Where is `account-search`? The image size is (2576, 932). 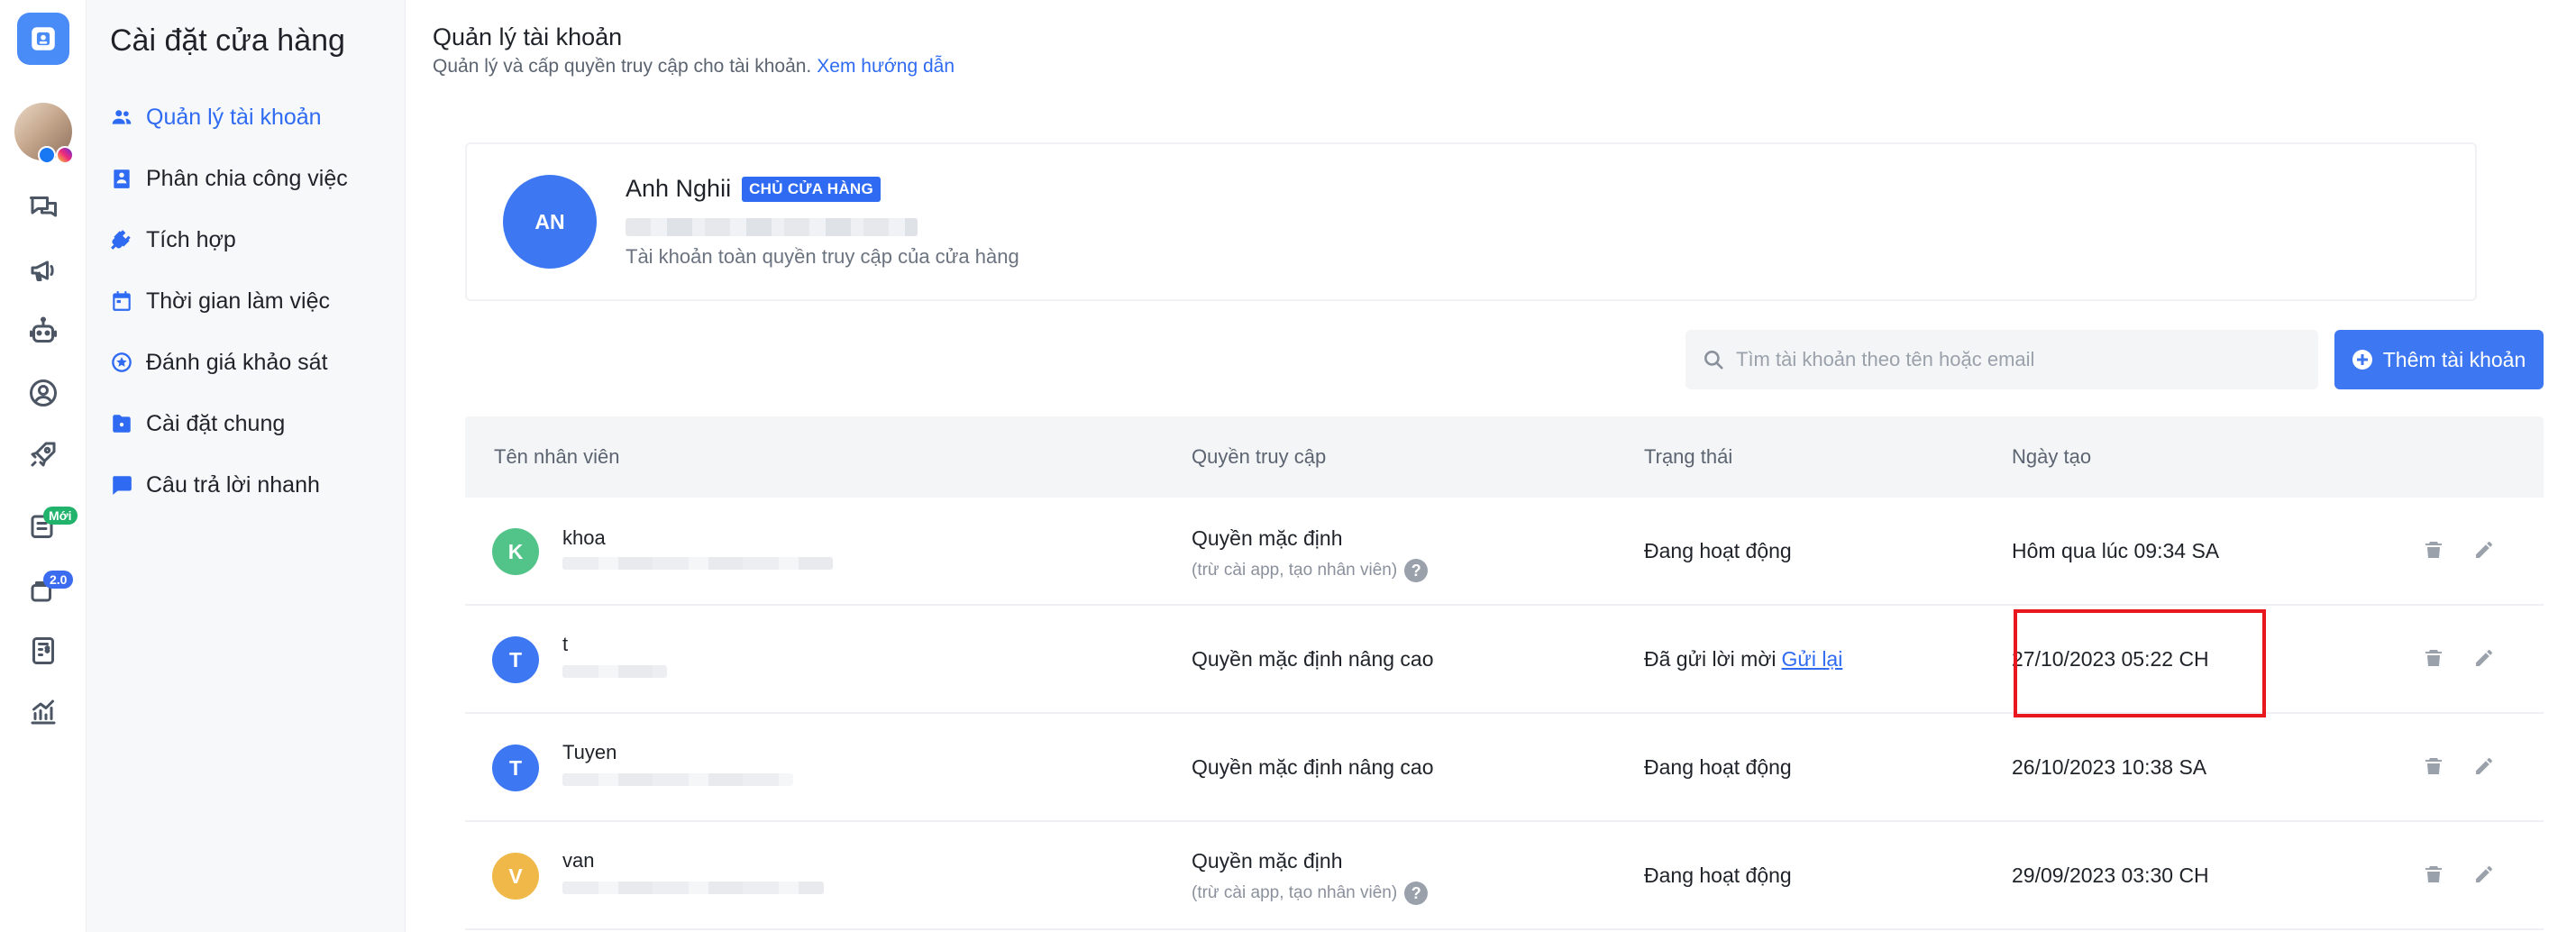
account-search is located at coordinates (2001, 360).